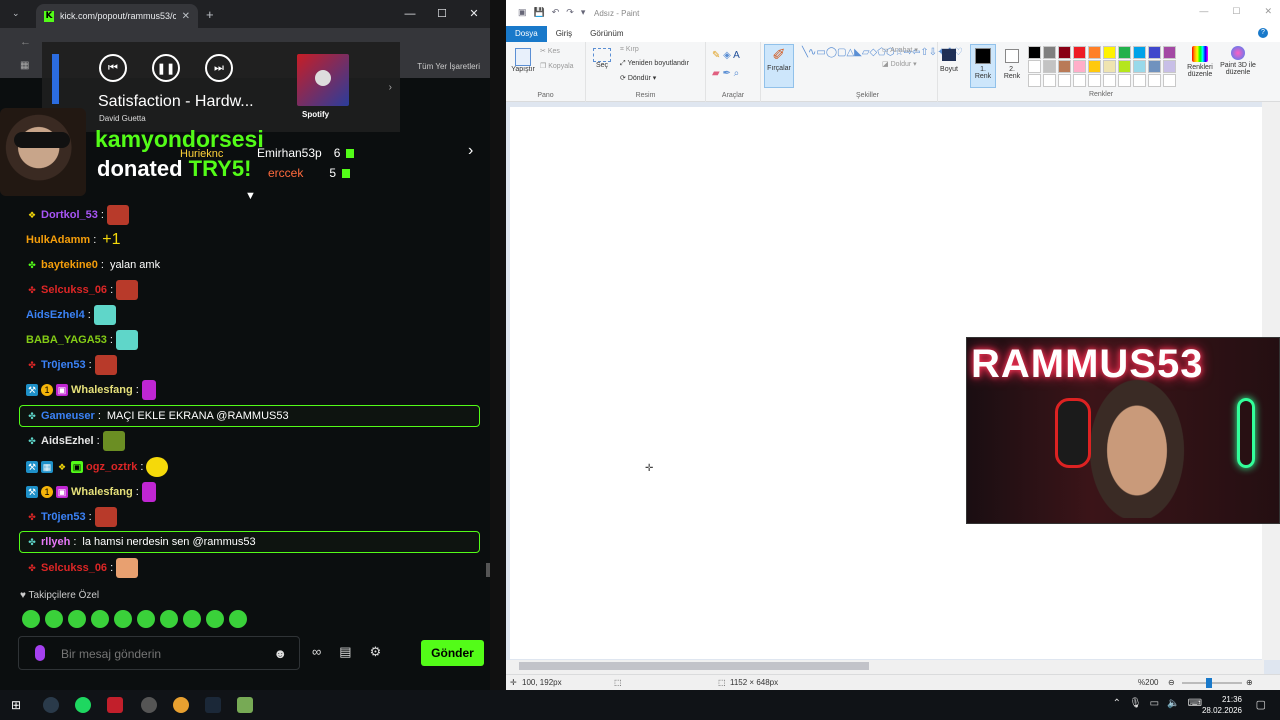 The height and width of the screenshot is (720, 1280). I want to click on color1-button: 1. Renk, so click(983, 66).